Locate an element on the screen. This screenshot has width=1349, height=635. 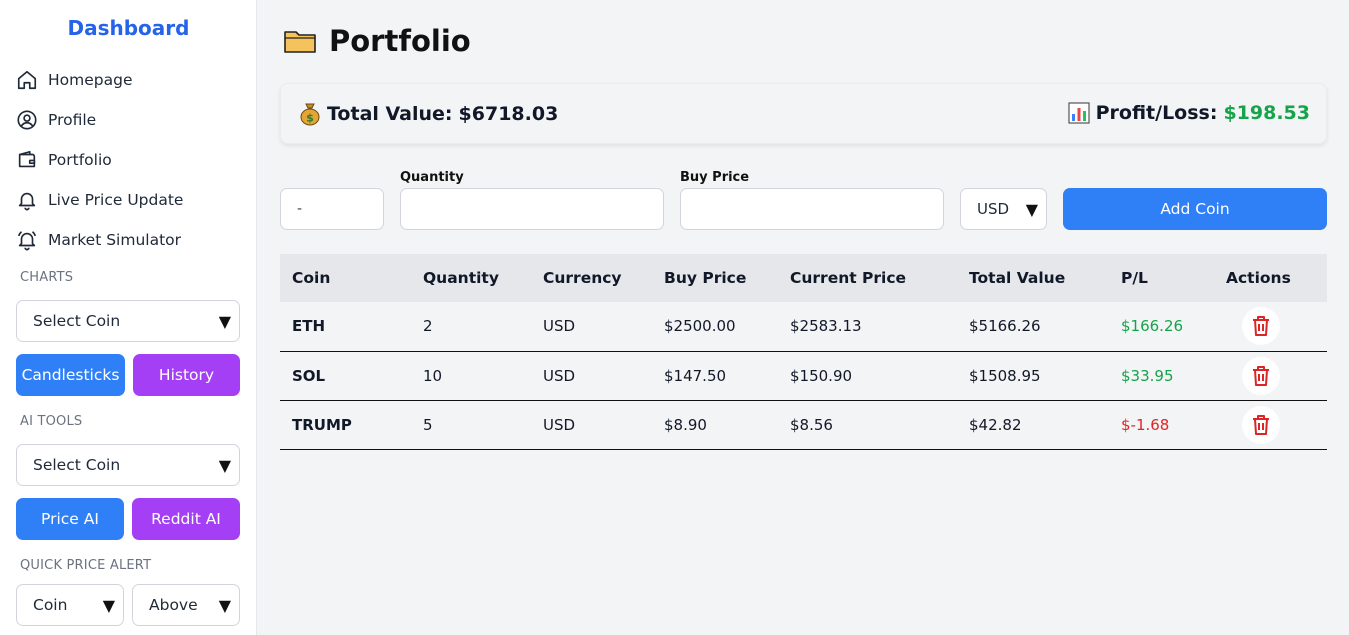
column-header-pl: P/L is located at coordinates (1134, 278).